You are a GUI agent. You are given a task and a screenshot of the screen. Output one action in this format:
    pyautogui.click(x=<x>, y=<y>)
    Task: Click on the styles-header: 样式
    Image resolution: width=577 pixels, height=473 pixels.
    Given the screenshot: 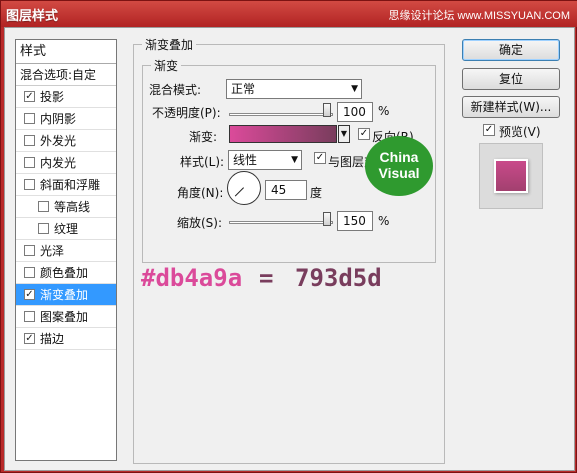 What is the action you would take?
    pyautogui.click(x=66, y=52)
    